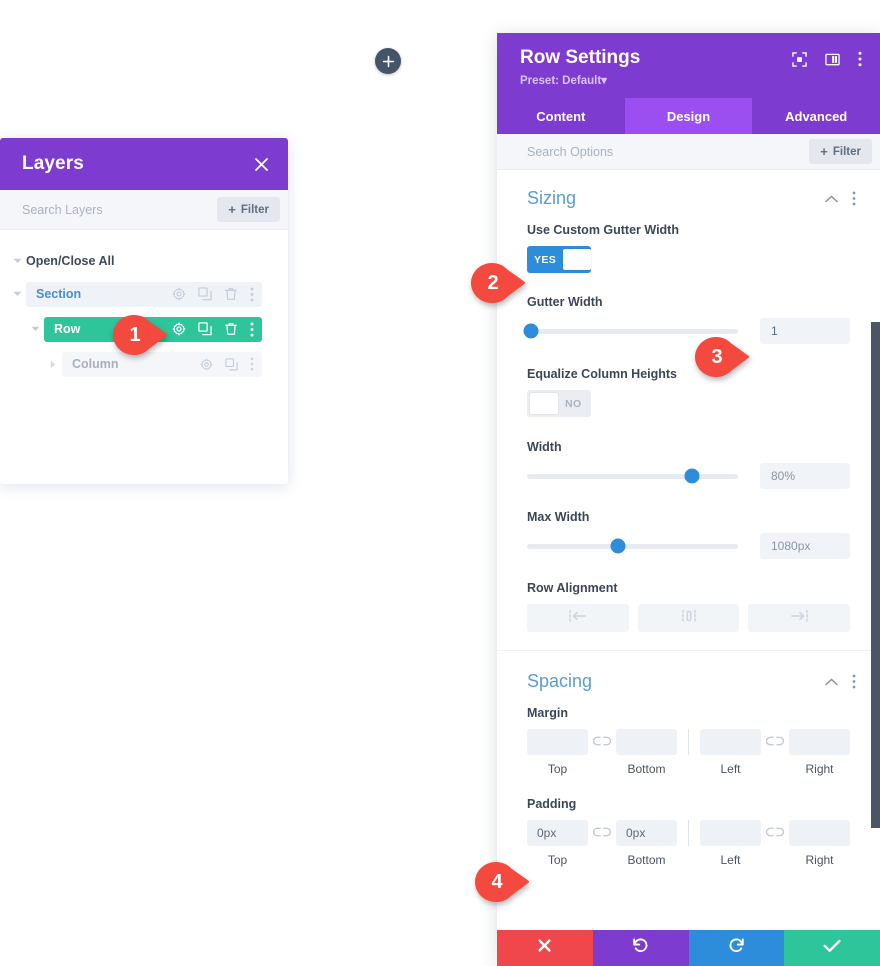  I want to click on close-icon, so click(261, 164).